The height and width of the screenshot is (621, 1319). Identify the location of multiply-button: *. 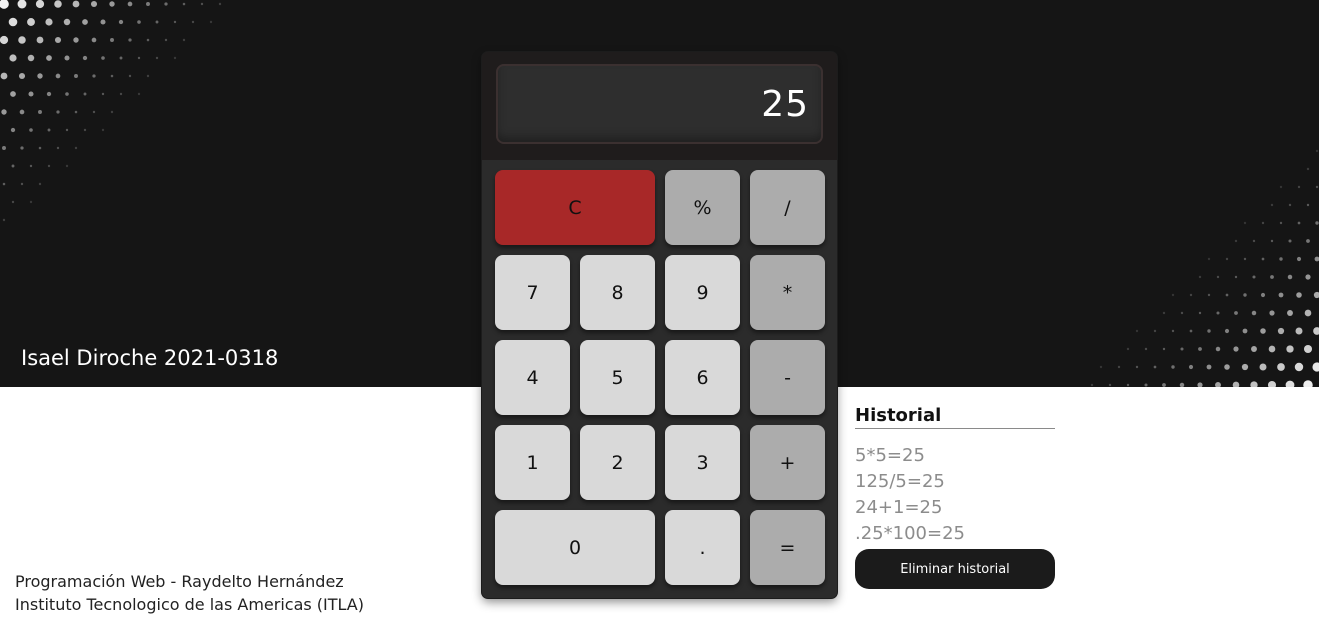
(787, 292).